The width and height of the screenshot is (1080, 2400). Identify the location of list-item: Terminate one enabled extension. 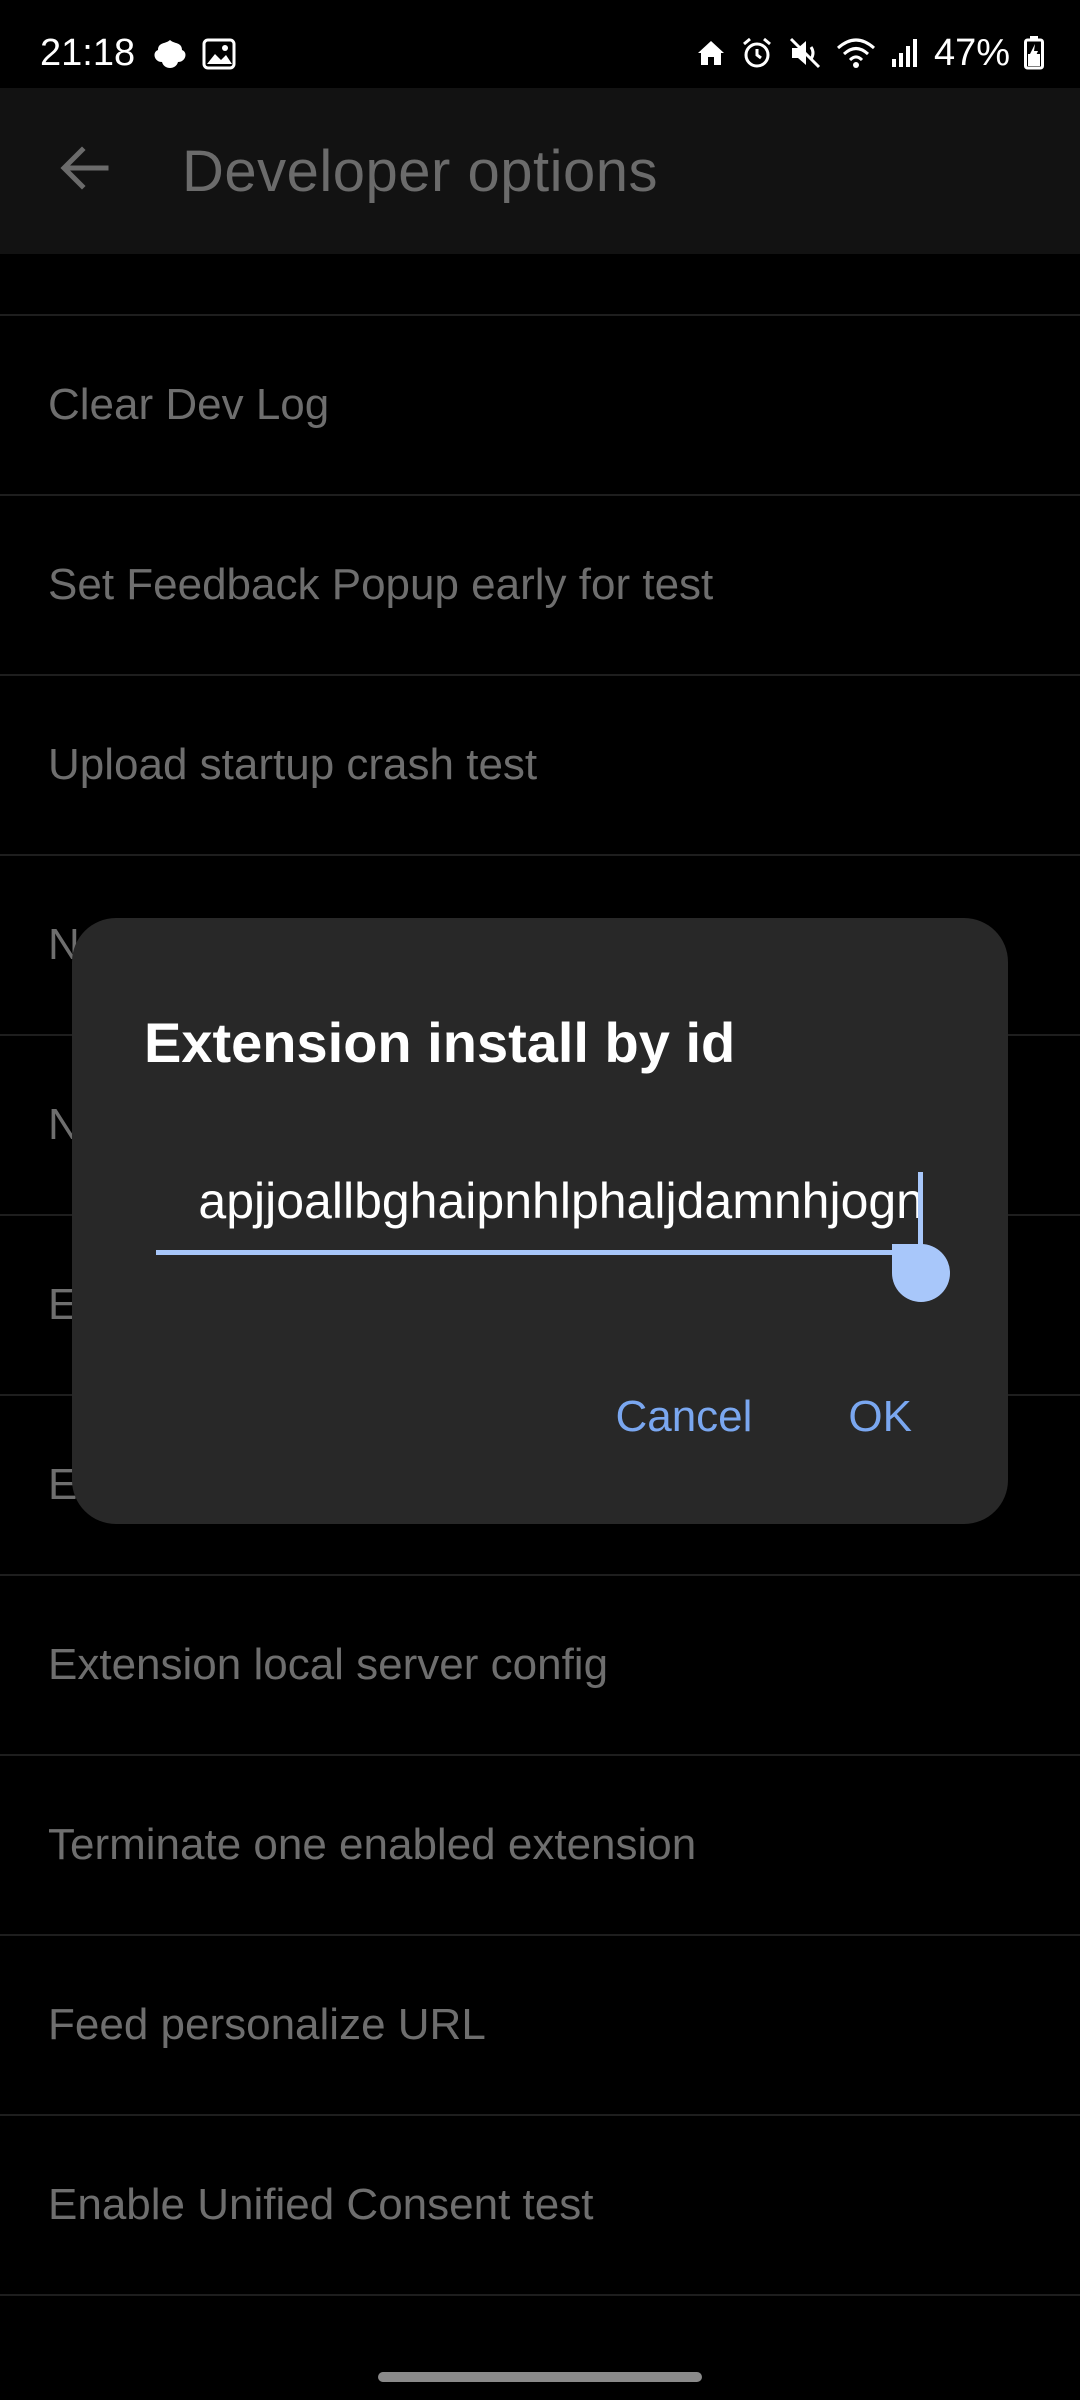
(540, 1846).